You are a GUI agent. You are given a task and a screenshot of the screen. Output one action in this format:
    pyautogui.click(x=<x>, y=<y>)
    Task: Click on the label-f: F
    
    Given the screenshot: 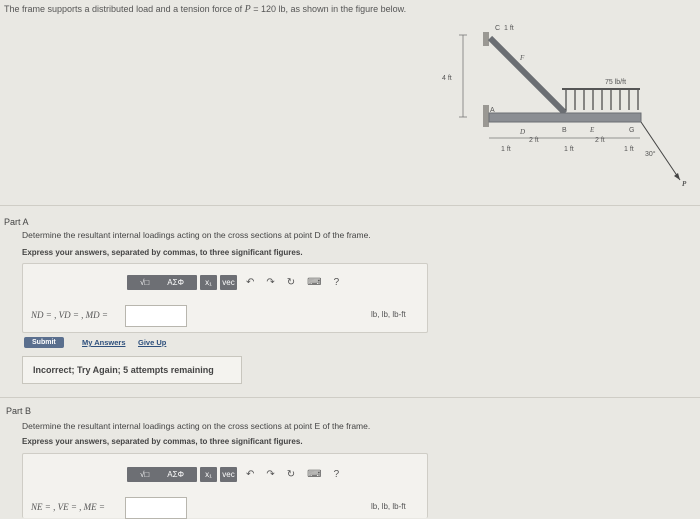 What is the action you would take?
    pyautogui.click(x=522, y=58)
    